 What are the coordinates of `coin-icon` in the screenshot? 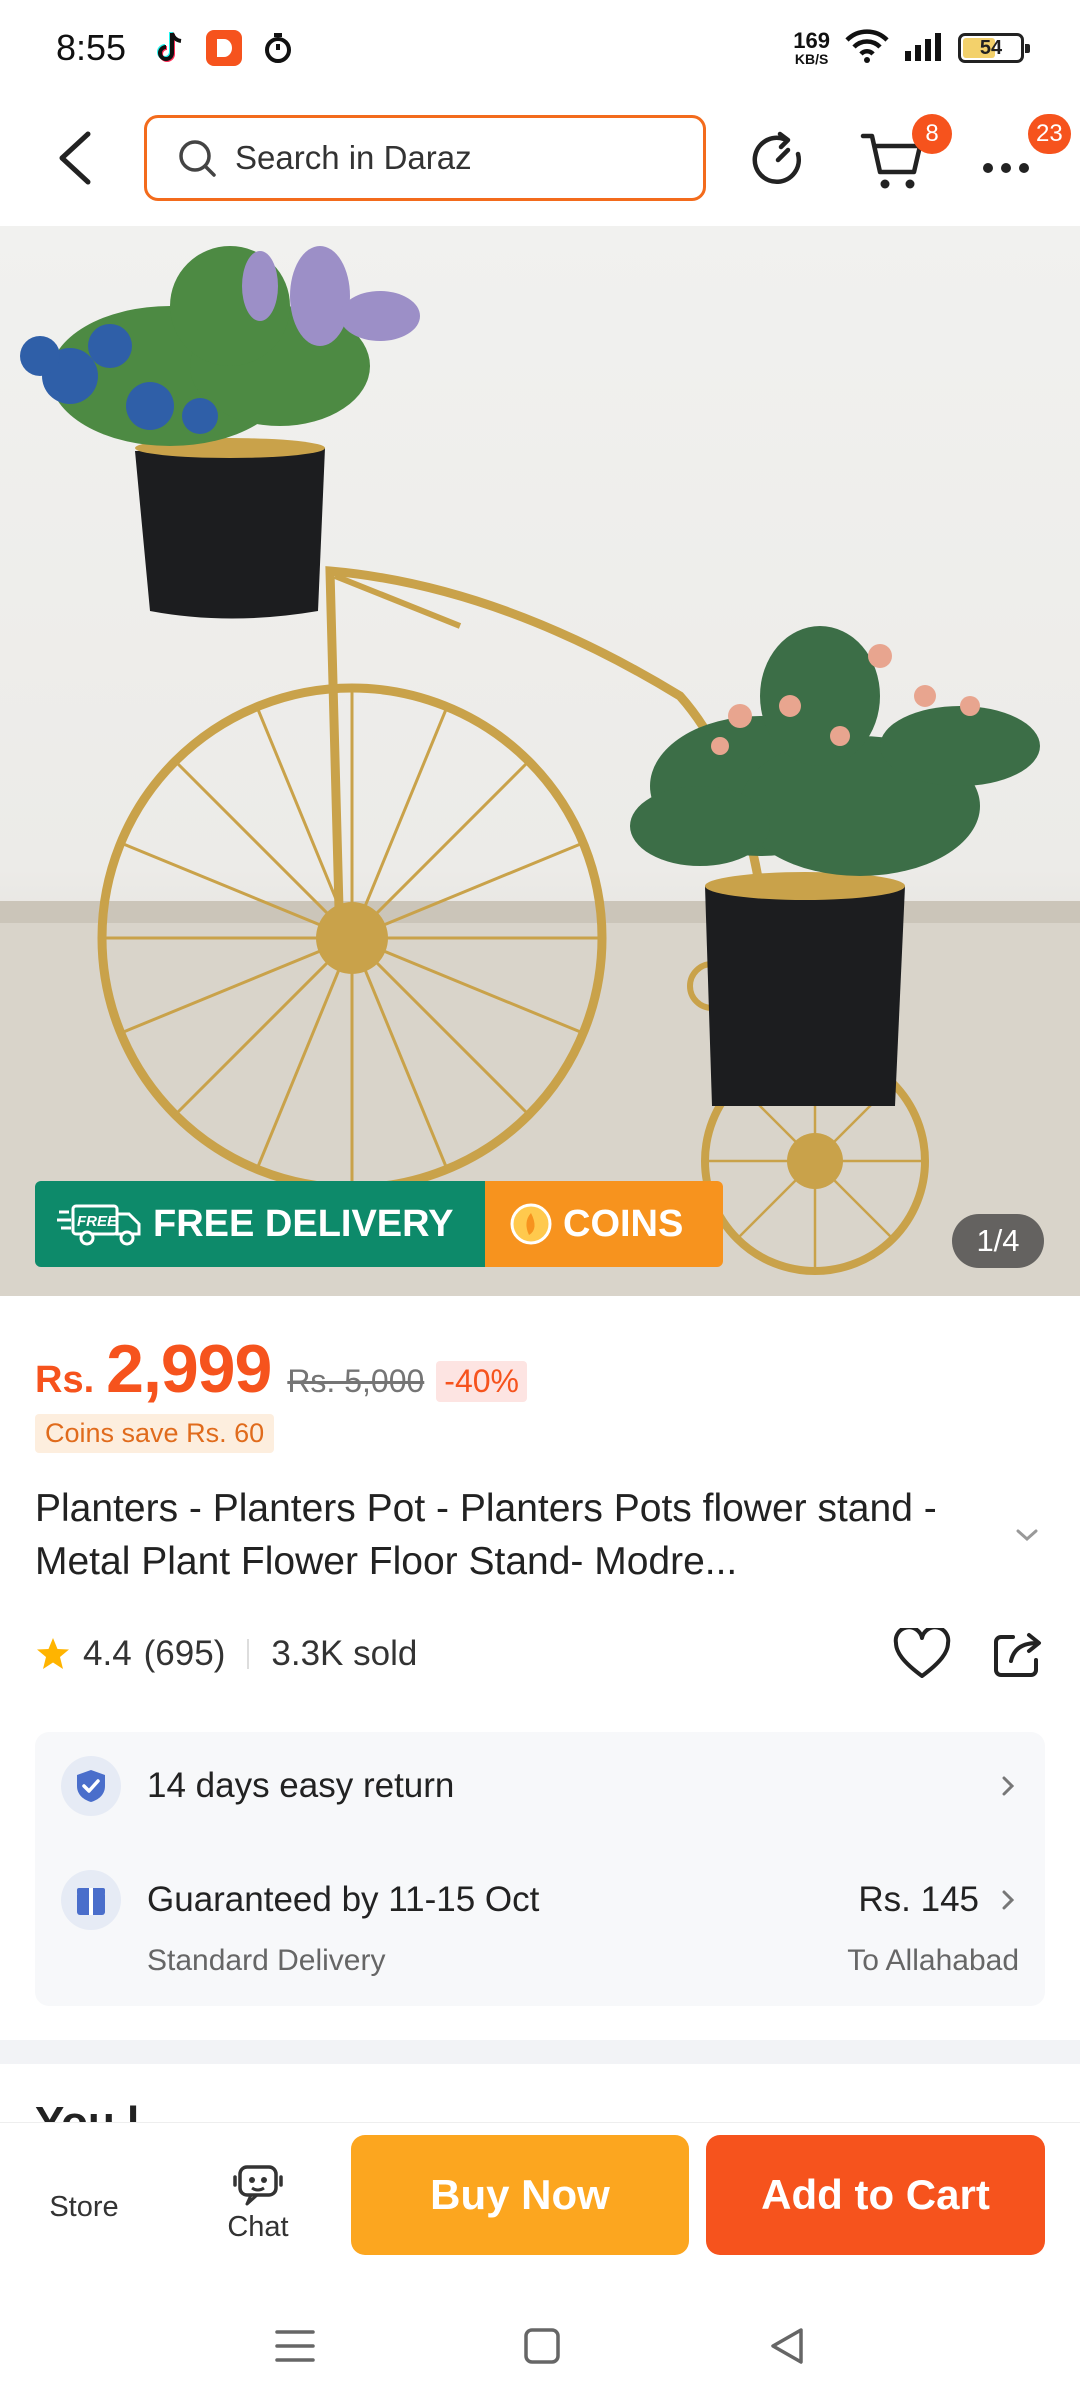 It's located at (531, 1224).